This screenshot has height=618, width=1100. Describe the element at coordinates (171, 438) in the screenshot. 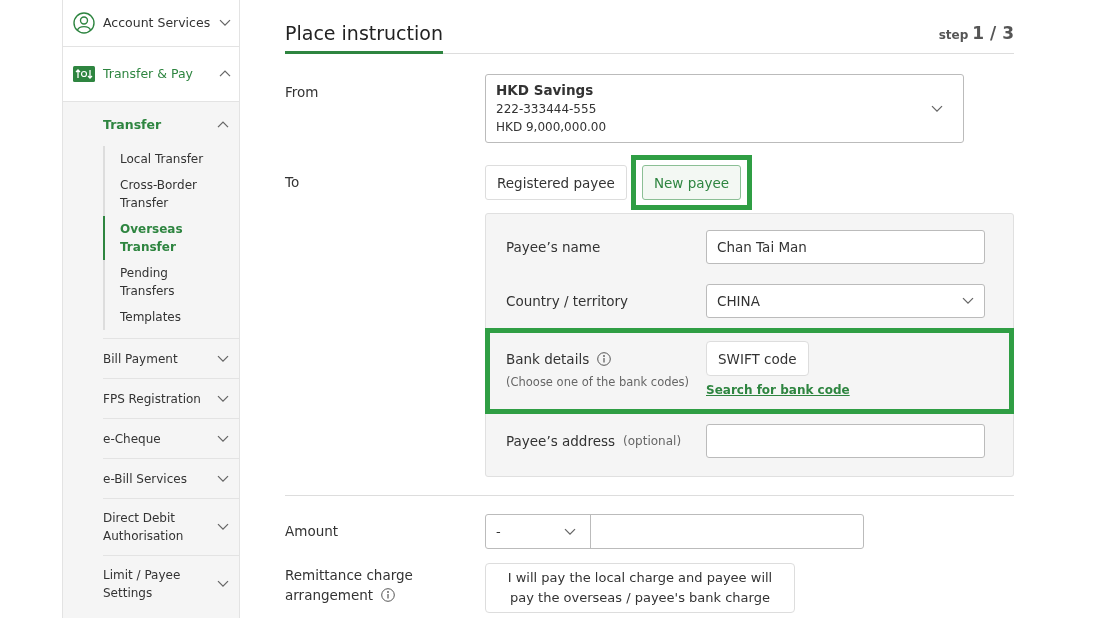

I see `sidebar-group: e-Cheque` at that location.